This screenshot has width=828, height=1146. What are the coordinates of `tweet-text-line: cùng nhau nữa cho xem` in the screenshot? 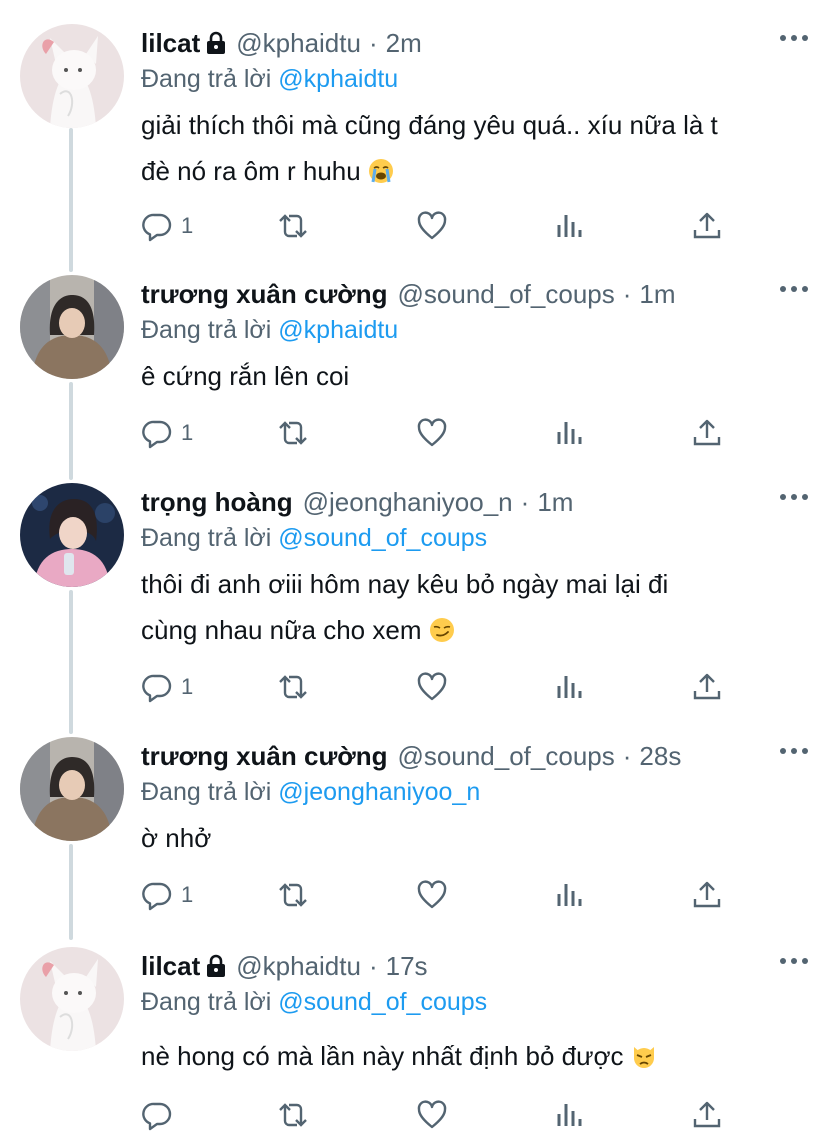 It's located at (474, 630).